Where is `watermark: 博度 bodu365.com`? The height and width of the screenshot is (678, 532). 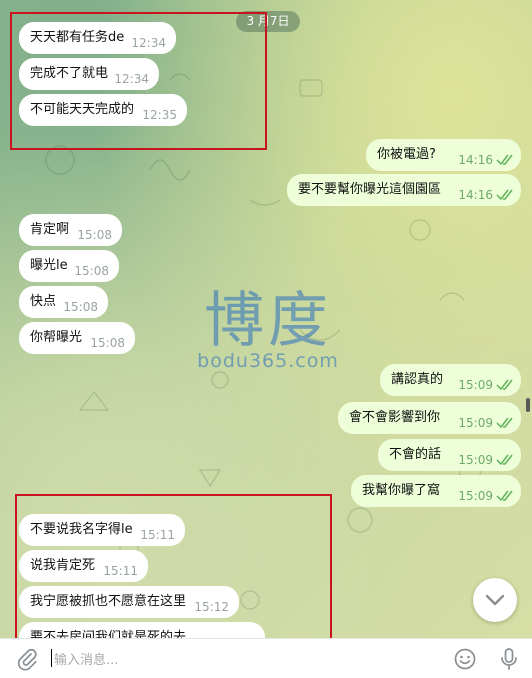
watermark: 博度 bodu365.com is located at coordinates (268, 329).